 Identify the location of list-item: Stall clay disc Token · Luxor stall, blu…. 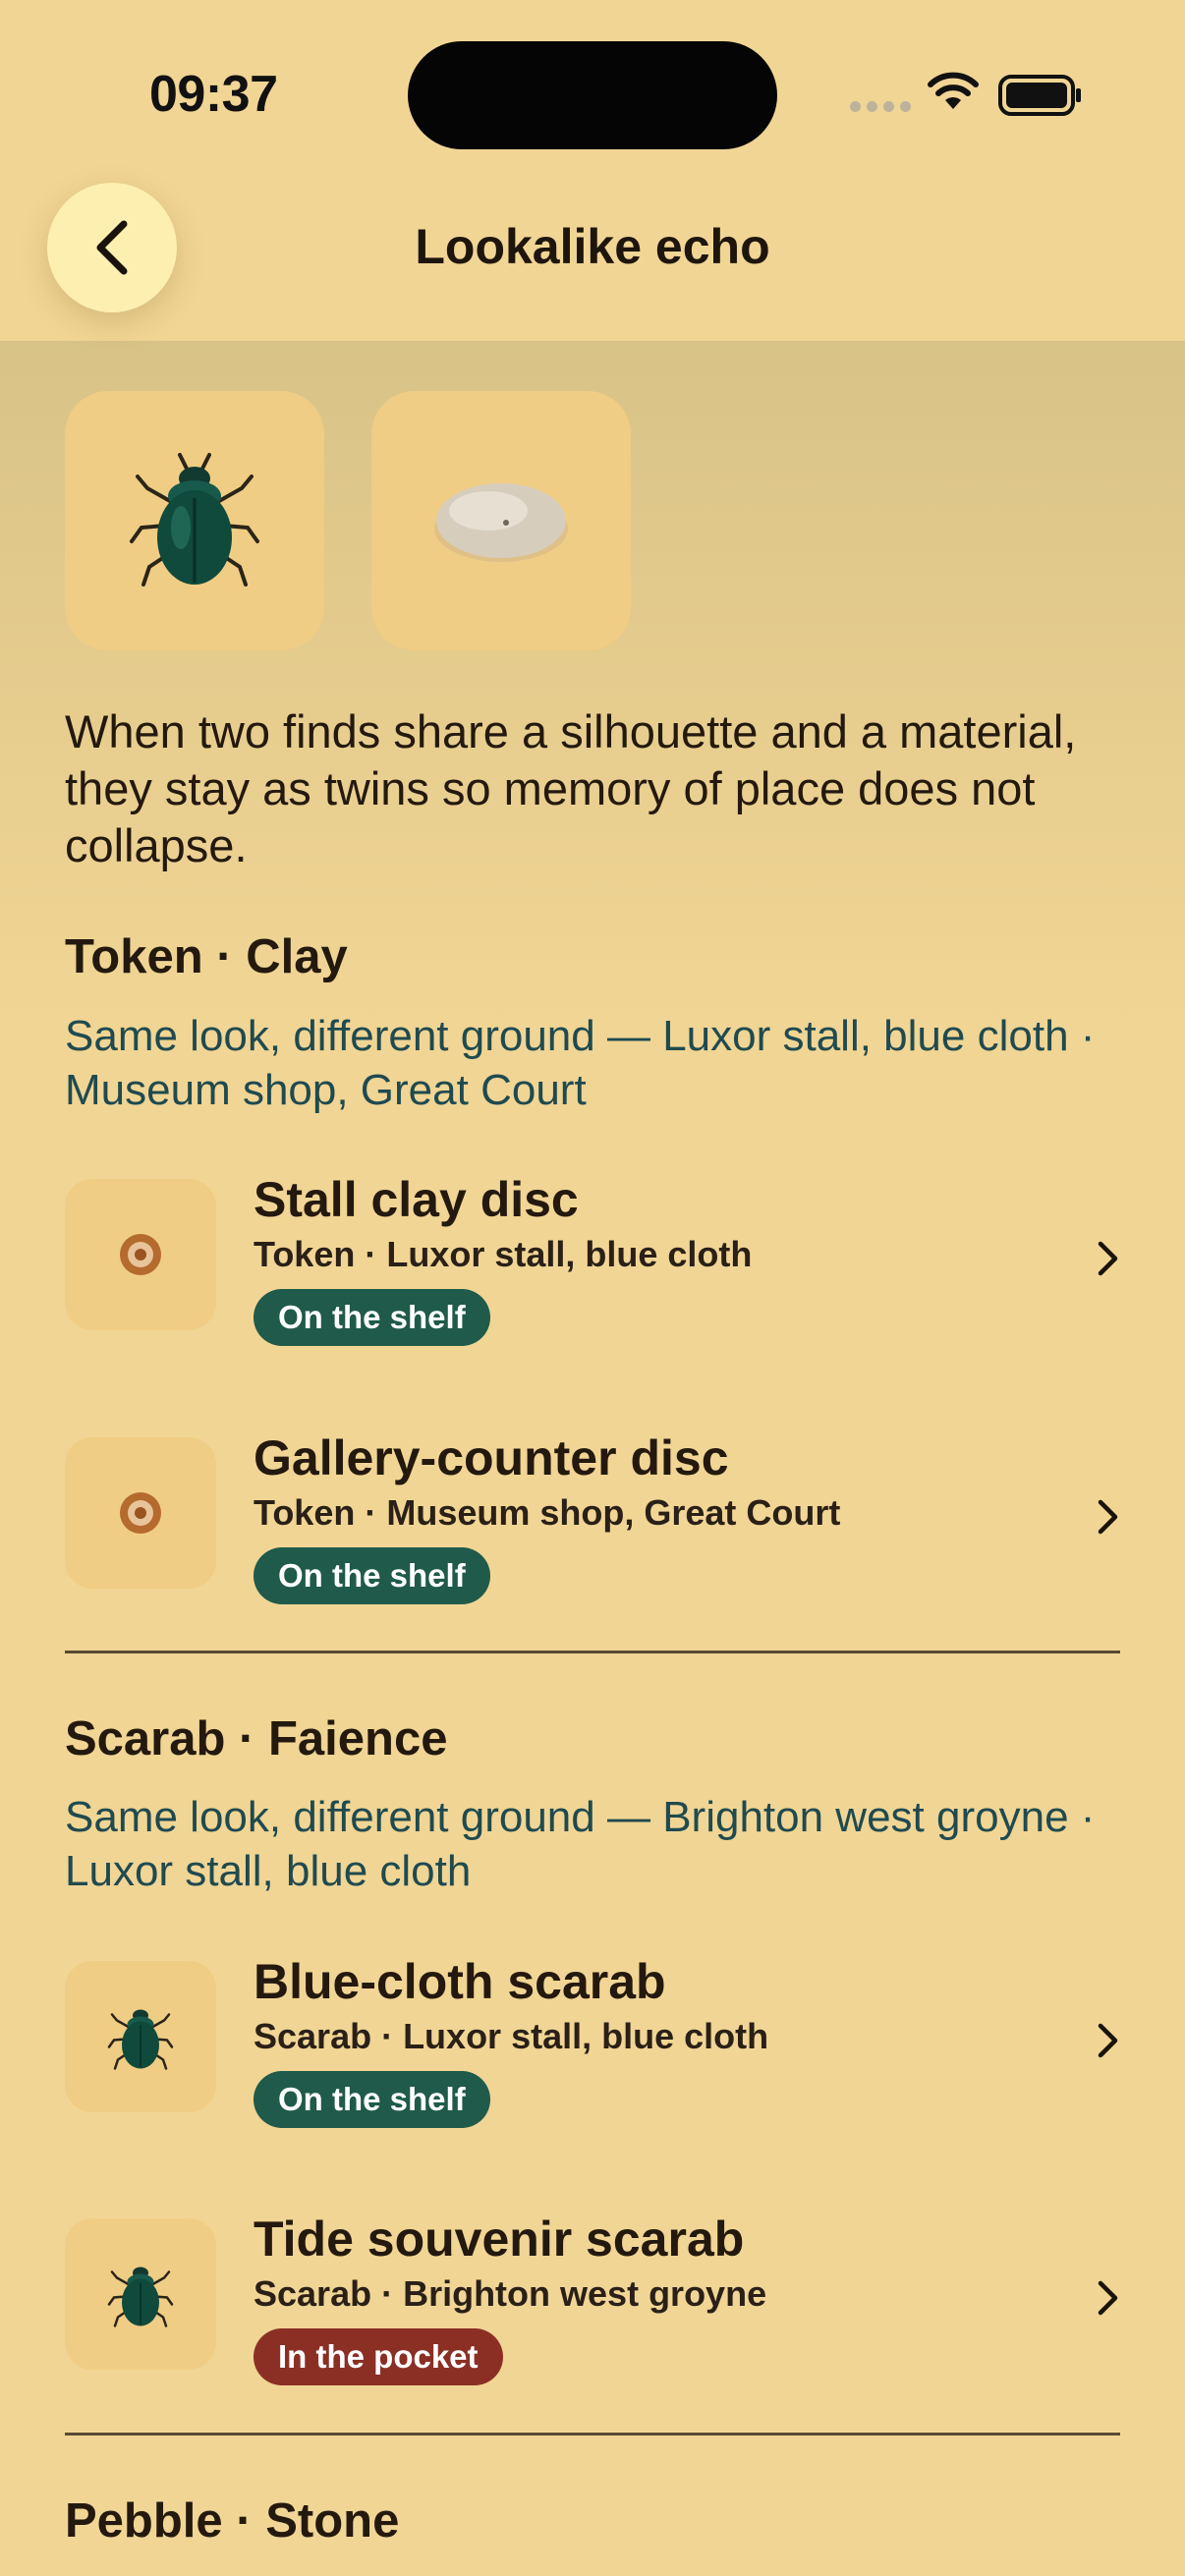
(592, 1259).